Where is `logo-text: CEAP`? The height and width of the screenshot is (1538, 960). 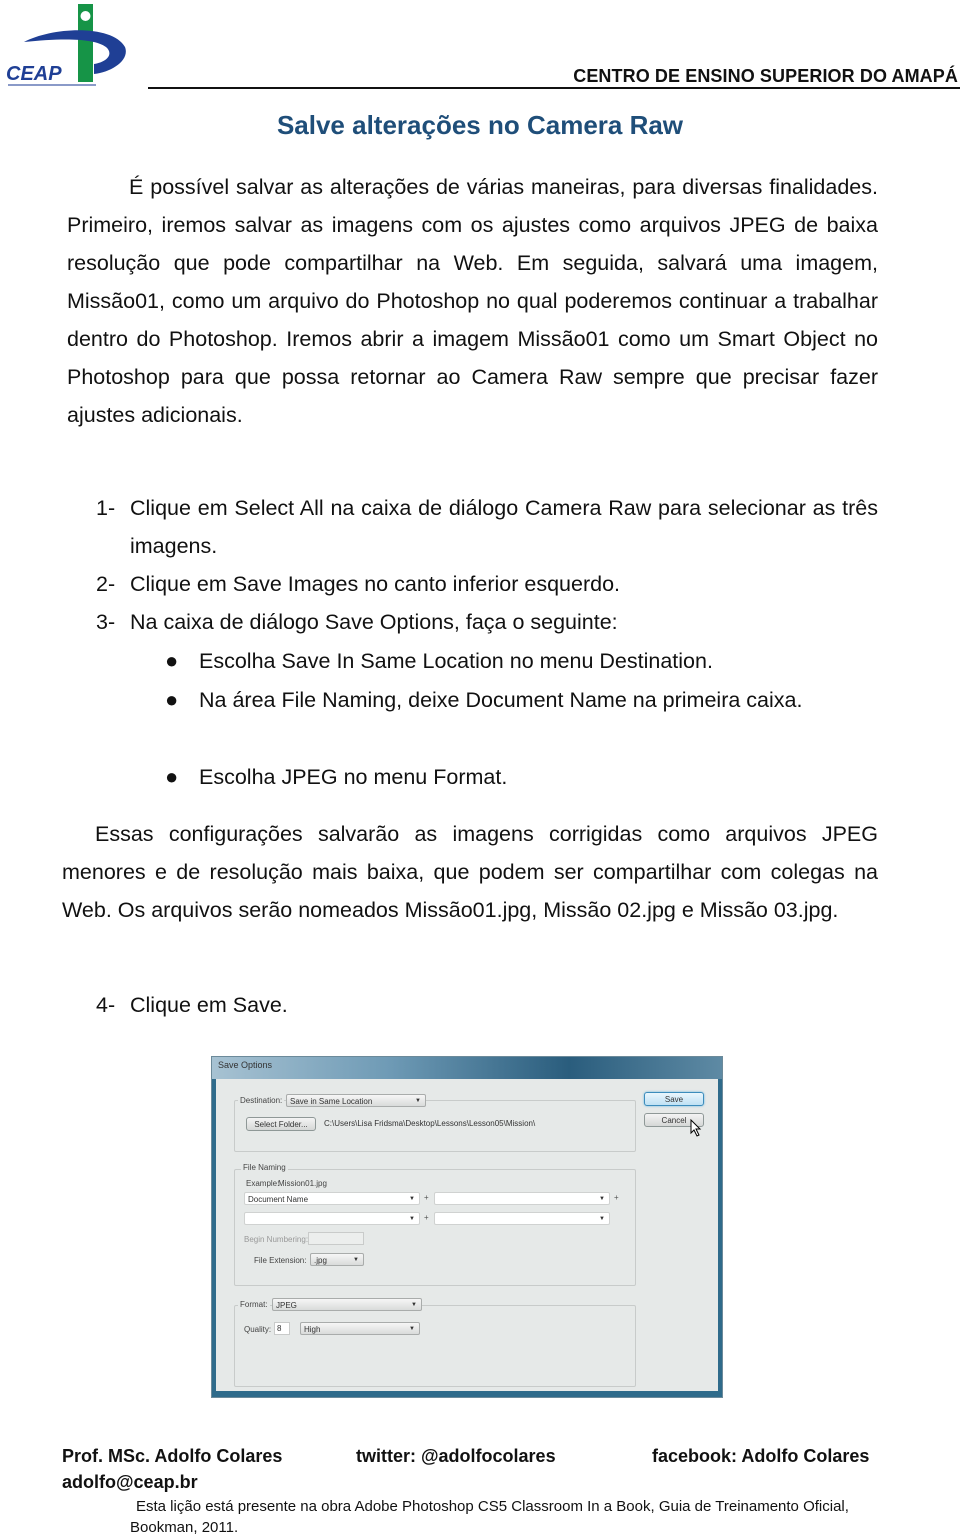
logo-text: CEAP is located at coordinates (34, 74).